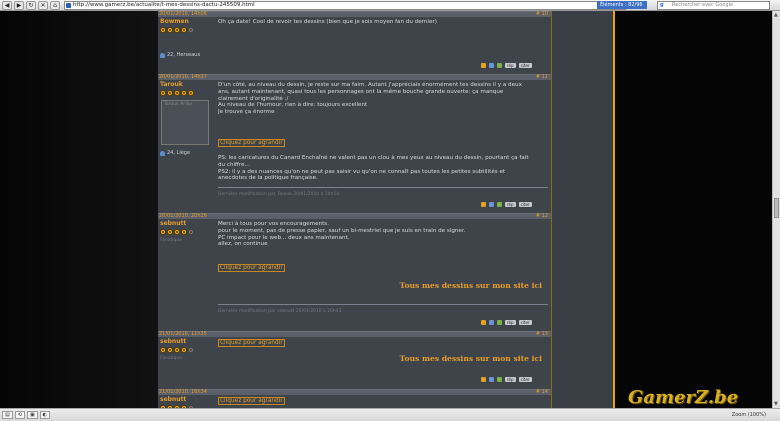 This screenshot has height=421, width=780. I want to click on scroll-thumb, so click(776, 208).